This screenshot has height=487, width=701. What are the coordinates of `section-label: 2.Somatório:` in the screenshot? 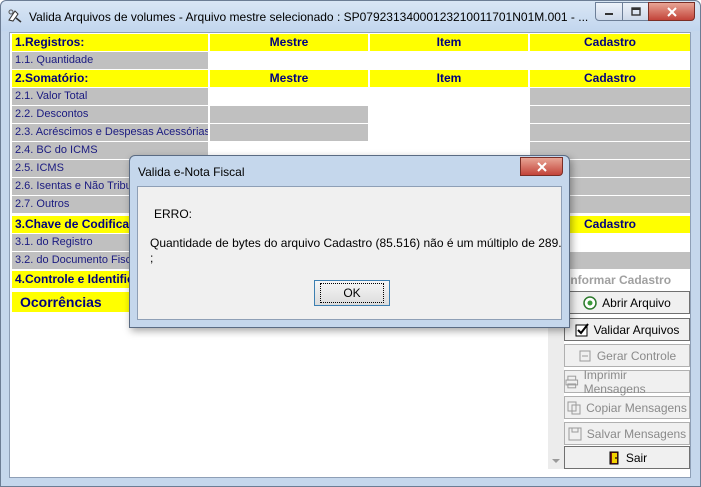 It's located at (110, 78).